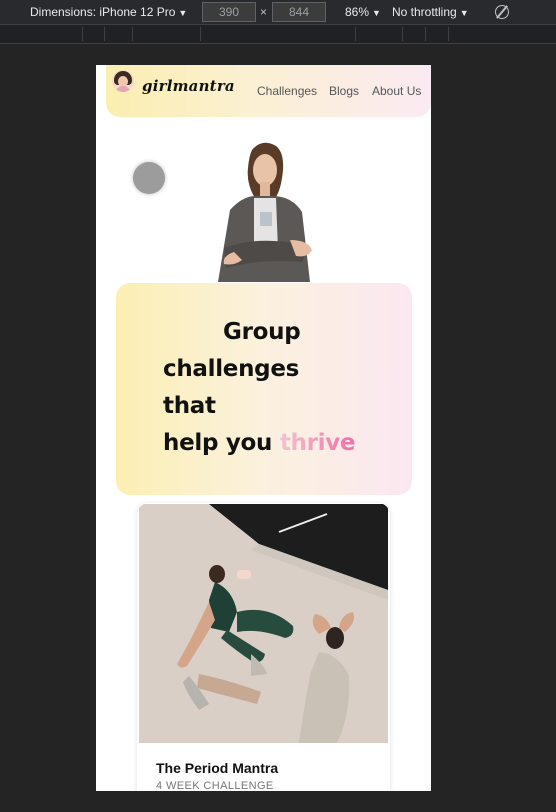  Describe the element at coordinates (299, 12) in the screenshot. I see `height-input: 844` at that location.